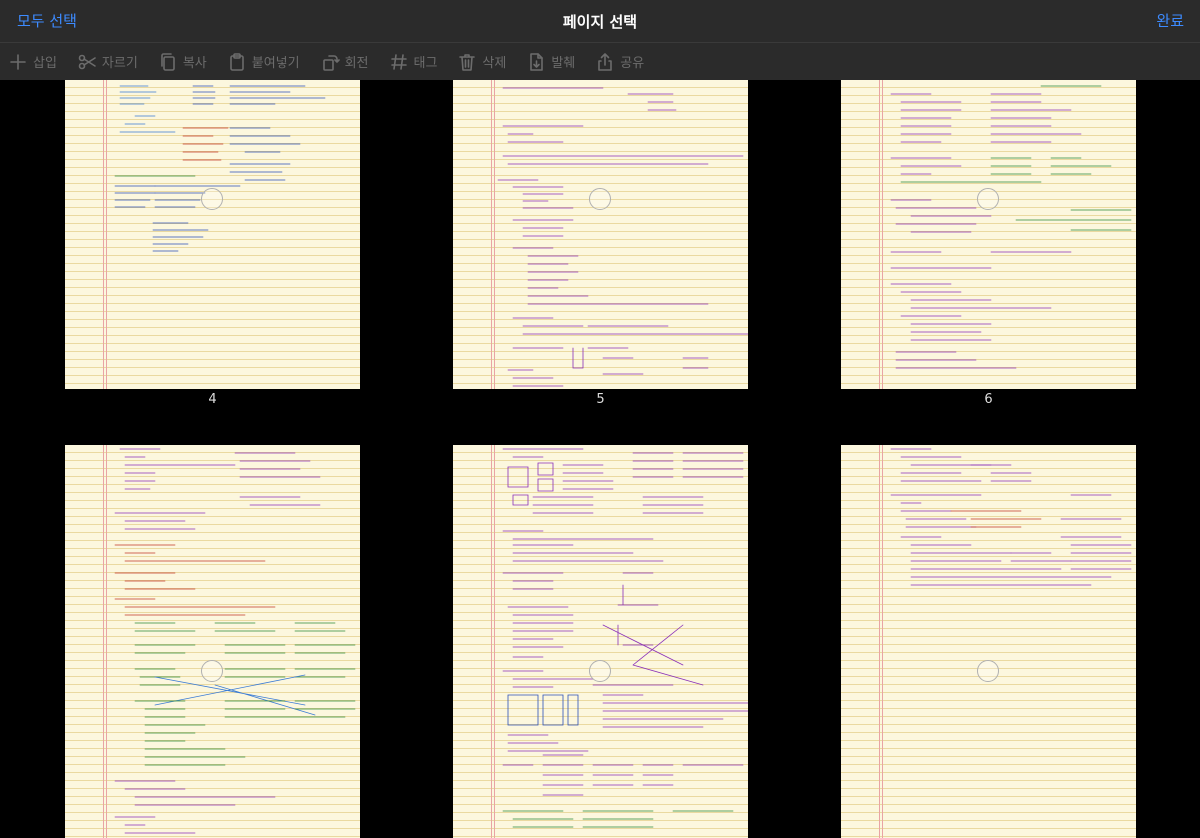 The height and width of the screenshot is (838, 1200). I want to click on trash-icon, so click(467, 62).